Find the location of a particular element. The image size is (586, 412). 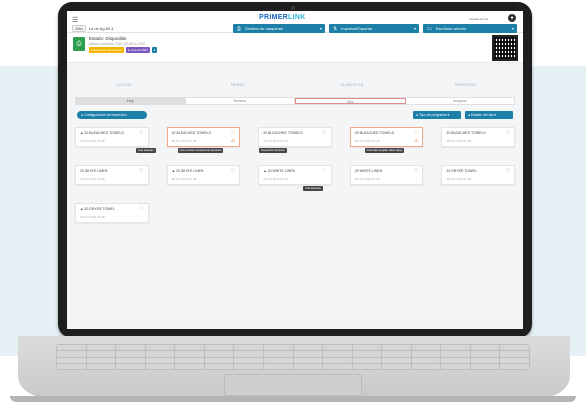

status-badge-info: ● is located at coordinates (154, 50).